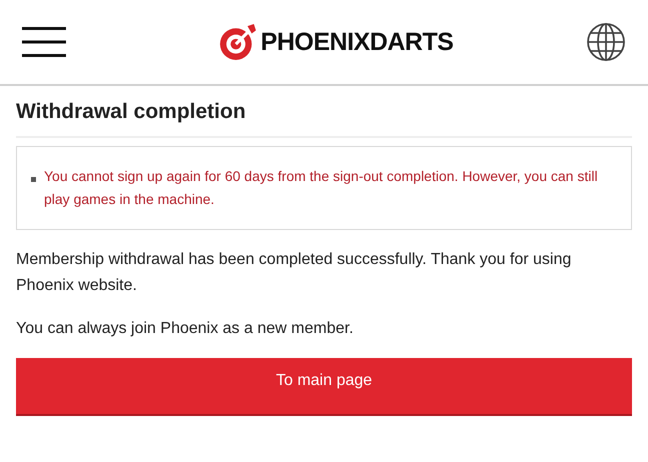 The image size is (648, 462). What do you see at coordinates (321, 188) in the screenshot?
I see `notice-text: You cannot sign up again for 60 days from the sign-out completion. However, you can still play games in the machine.` at bounding box center [321, 188].